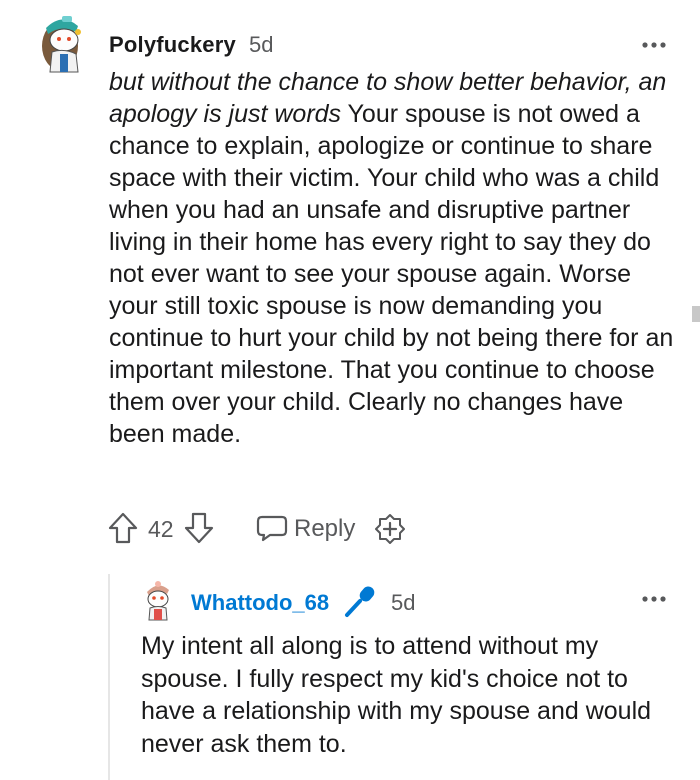  Describe the element at coordinates (272, 528) in the screenshot. I see `speech-bubble-icon` at that location.